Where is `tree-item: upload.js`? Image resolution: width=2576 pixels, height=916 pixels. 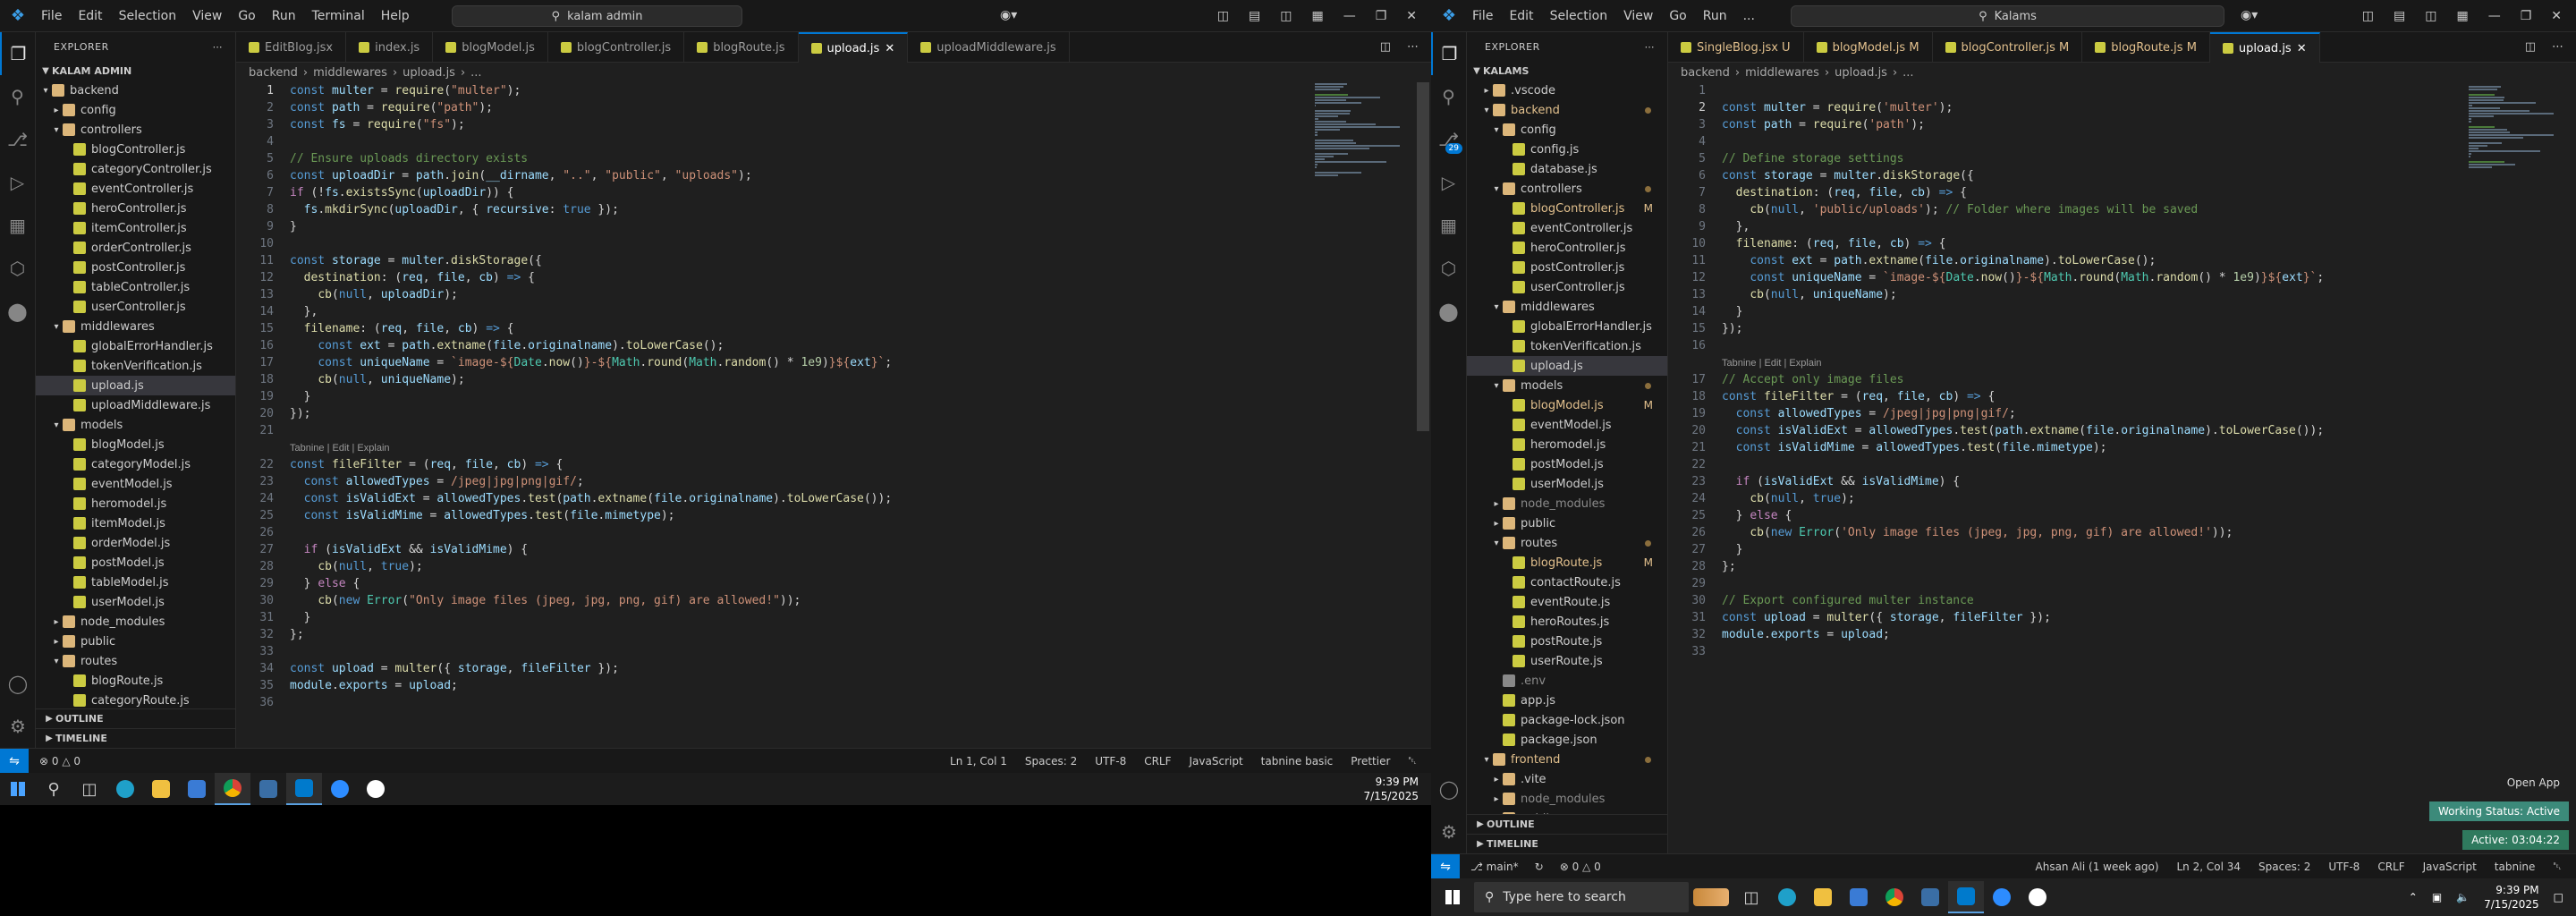
tree-item: upload.js is located at coordinates (1567, 366).